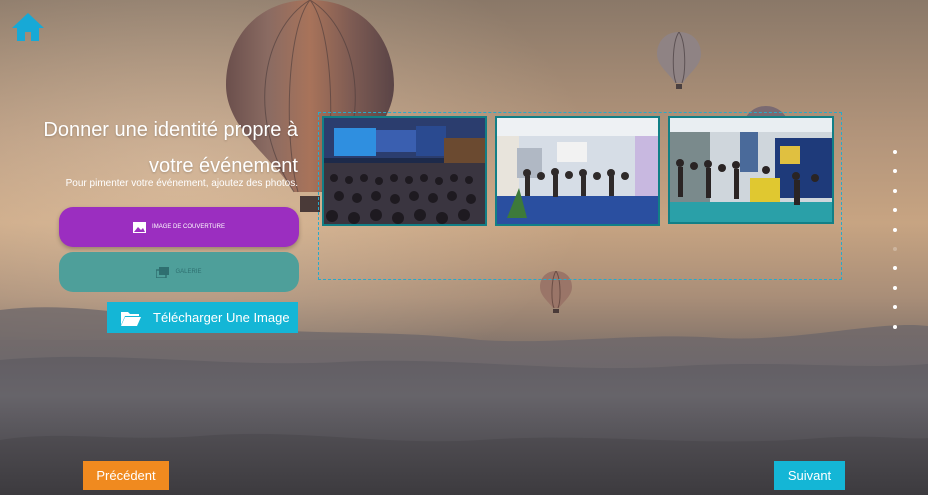  Describe the element at coordinates (188, 227) in the screenshot. I see `cover-image-button-label: IMAGE DE COUVERTURE` at that location.